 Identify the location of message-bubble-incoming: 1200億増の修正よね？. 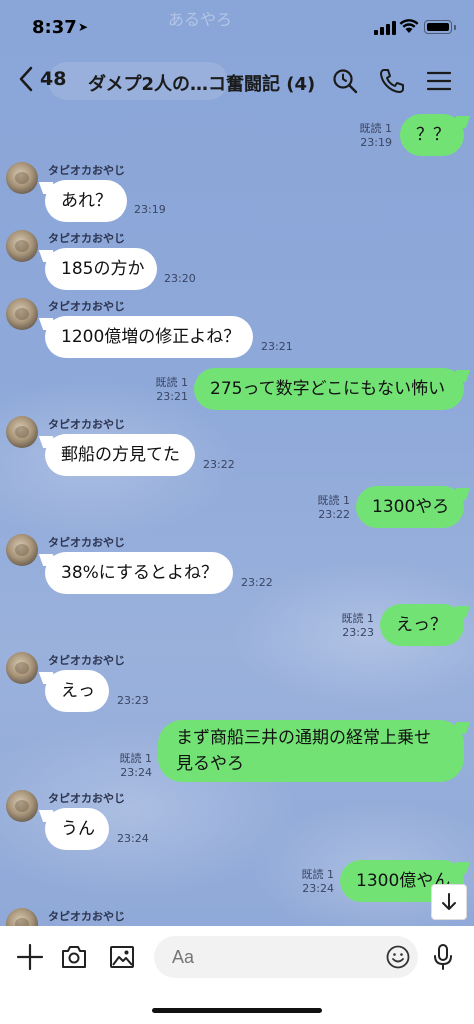
(149, 337).